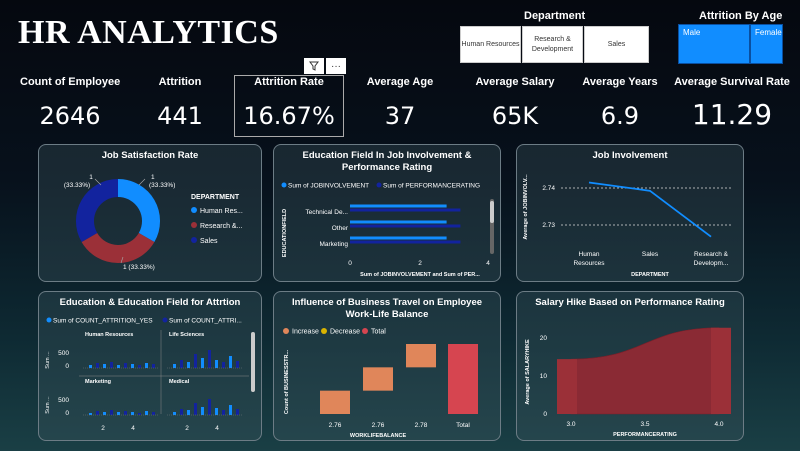 Image resolution: width=800 pixels, height=451 pixels. What do you see at coordinates (70, 116) in the screenshot?
I see `kpi-value: 2646` at bounding box center [70, 116].